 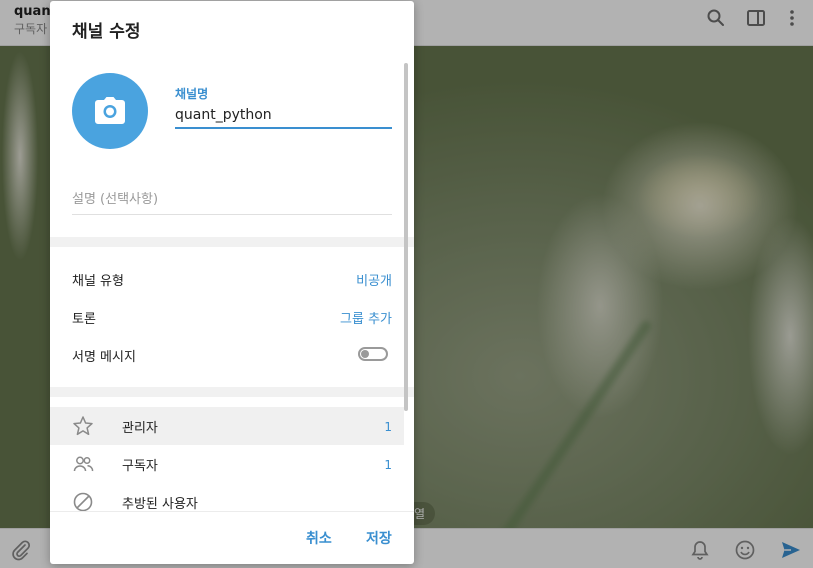 What do you see at coordinates (227, 426) in the screenshot?
I see `admins-row: 관리자 1` at bounding box center [227, 426].